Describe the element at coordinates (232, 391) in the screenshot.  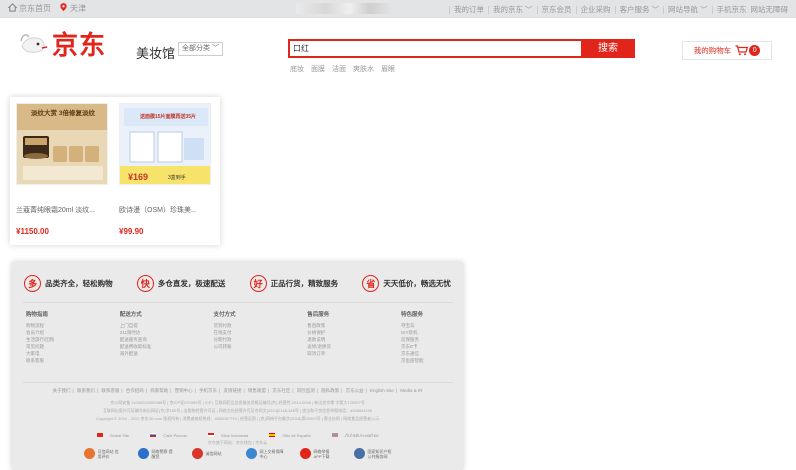
I see `footer-link: 友情链接` at that location.